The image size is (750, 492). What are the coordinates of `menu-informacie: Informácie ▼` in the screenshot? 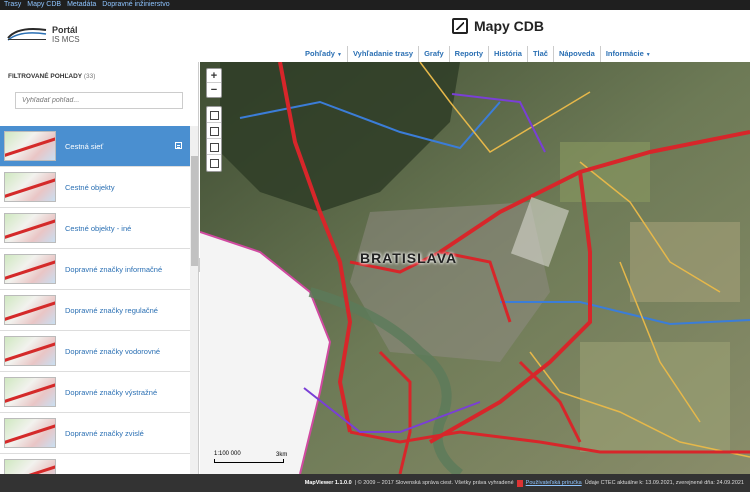 It's located at (628, 54).